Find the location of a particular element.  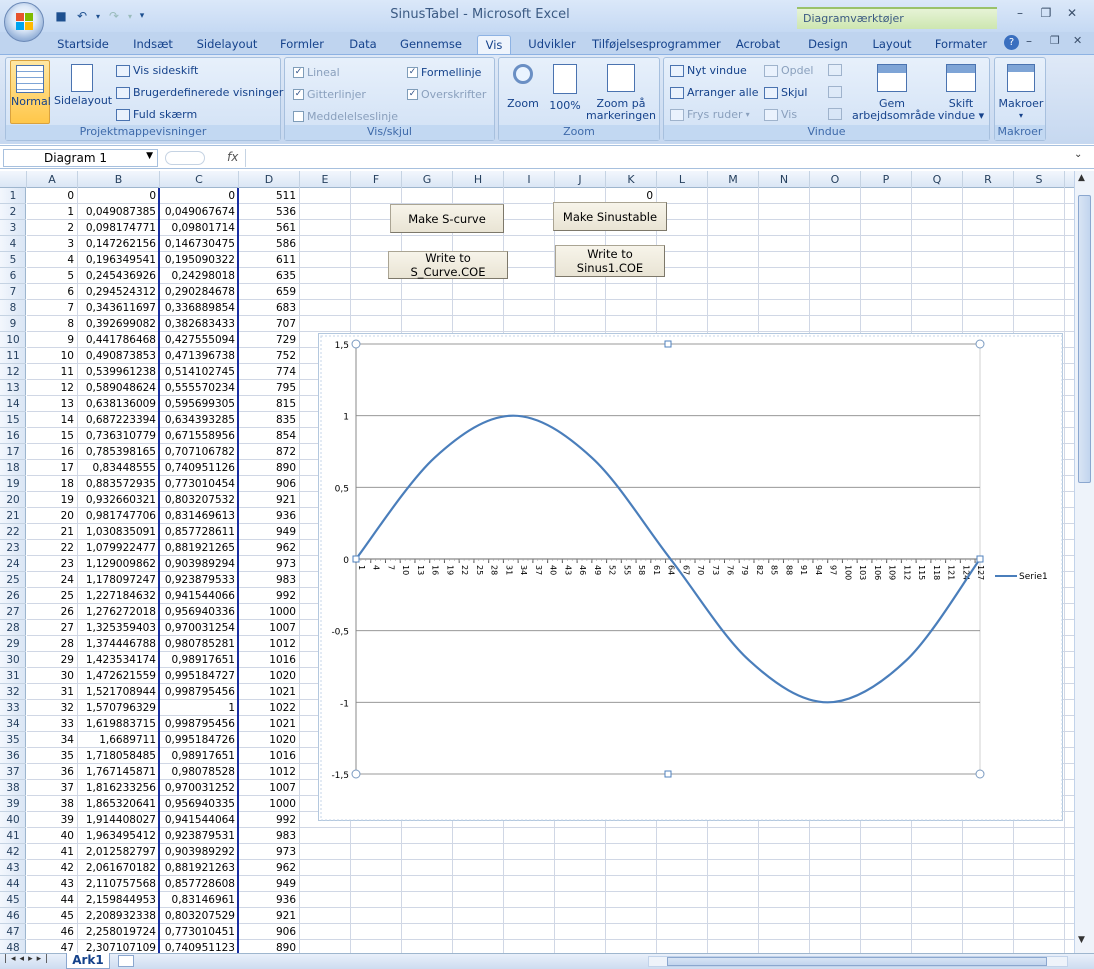

cell-d38: 1007 is located at coordinates (269, 788).